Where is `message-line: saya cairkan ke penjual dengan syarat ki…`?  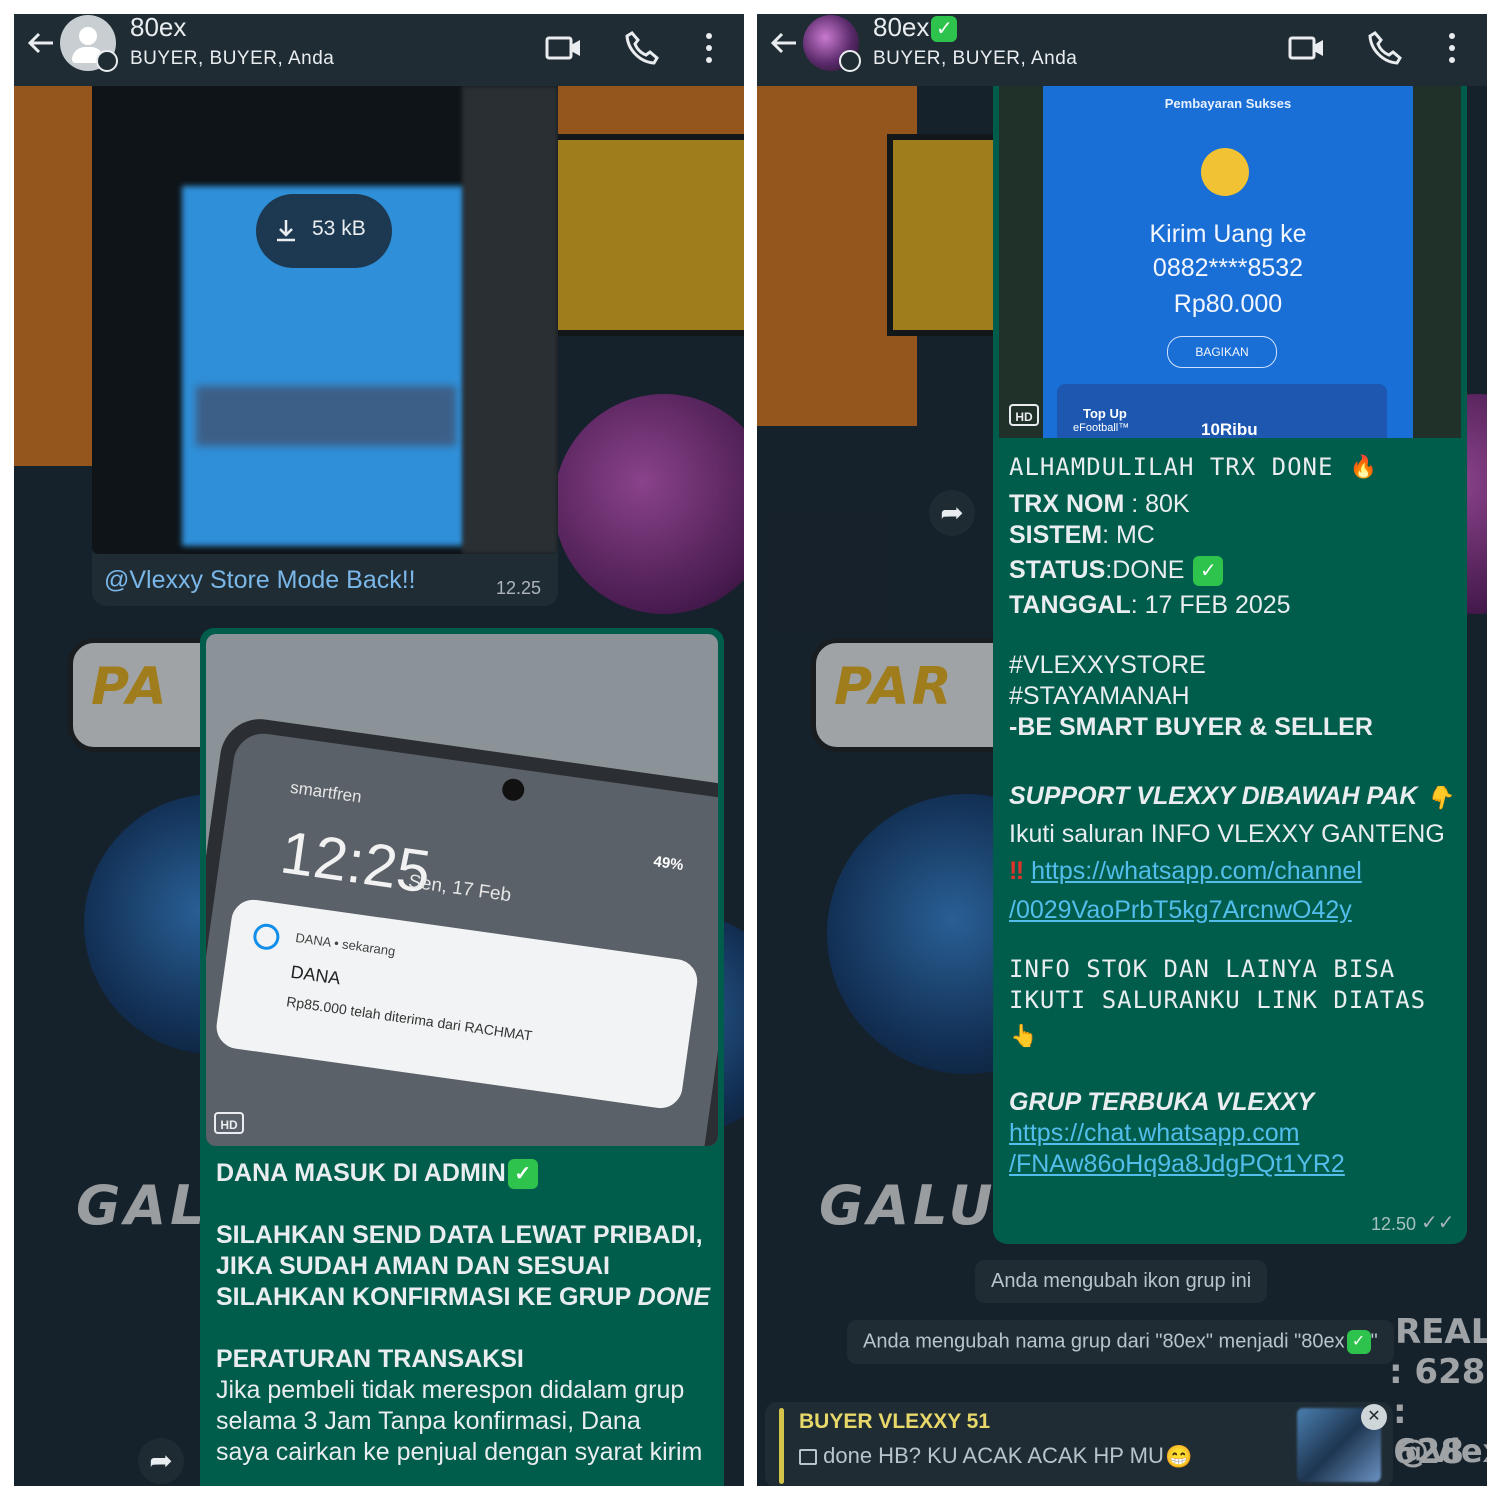 message-line: saya cairkan ke penjual dengan syarat ki… is located at coordinates (459, 1452).